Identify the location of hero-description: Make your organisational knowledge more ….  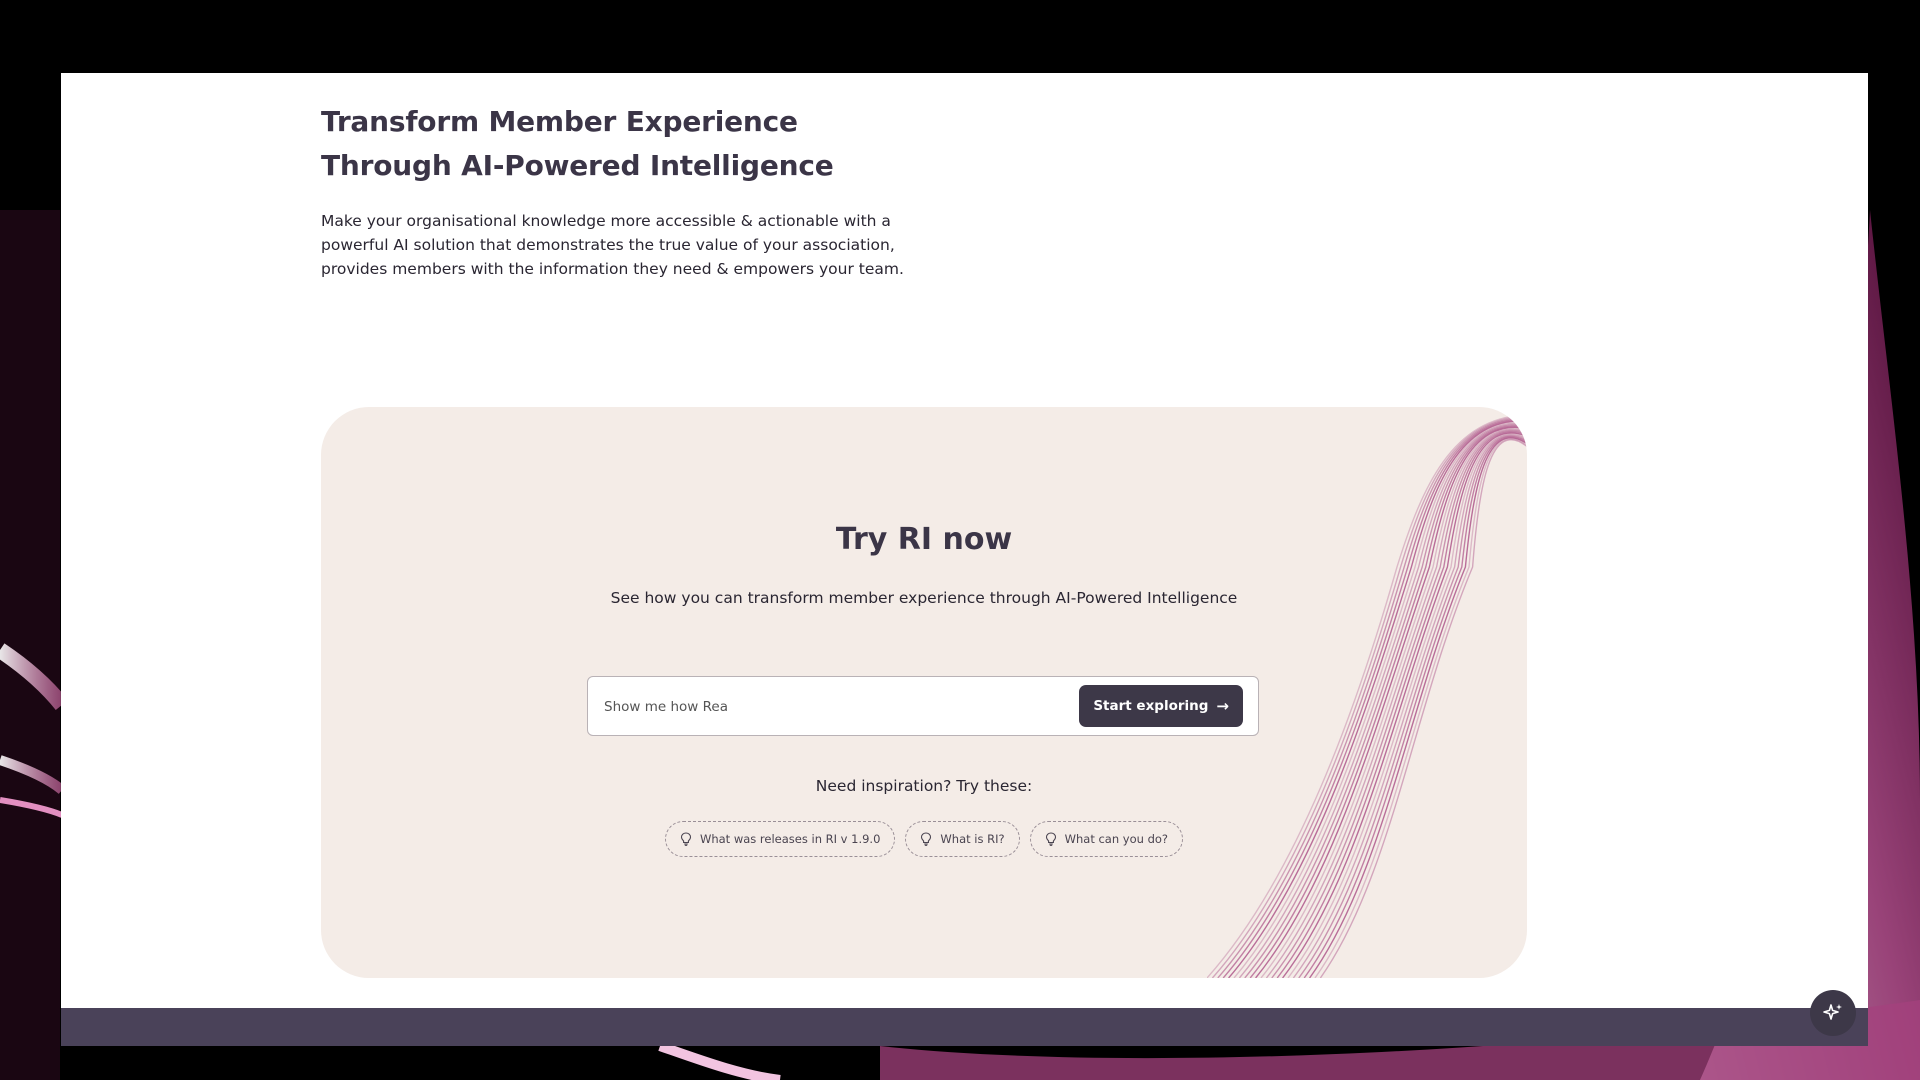
(612, 245).